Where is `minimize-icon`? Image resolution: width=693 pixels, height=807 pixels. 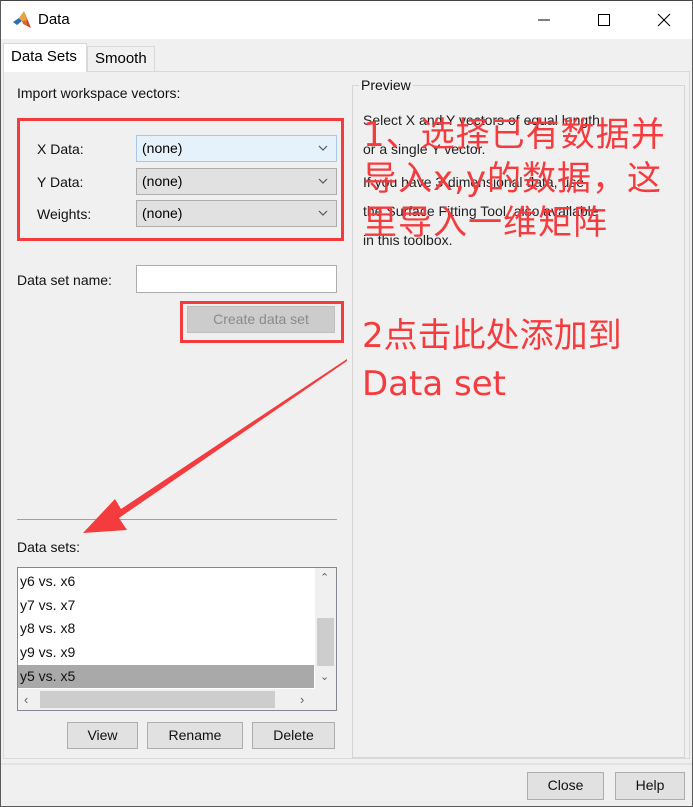
minimize-icon is located at coordinates (544, 20).